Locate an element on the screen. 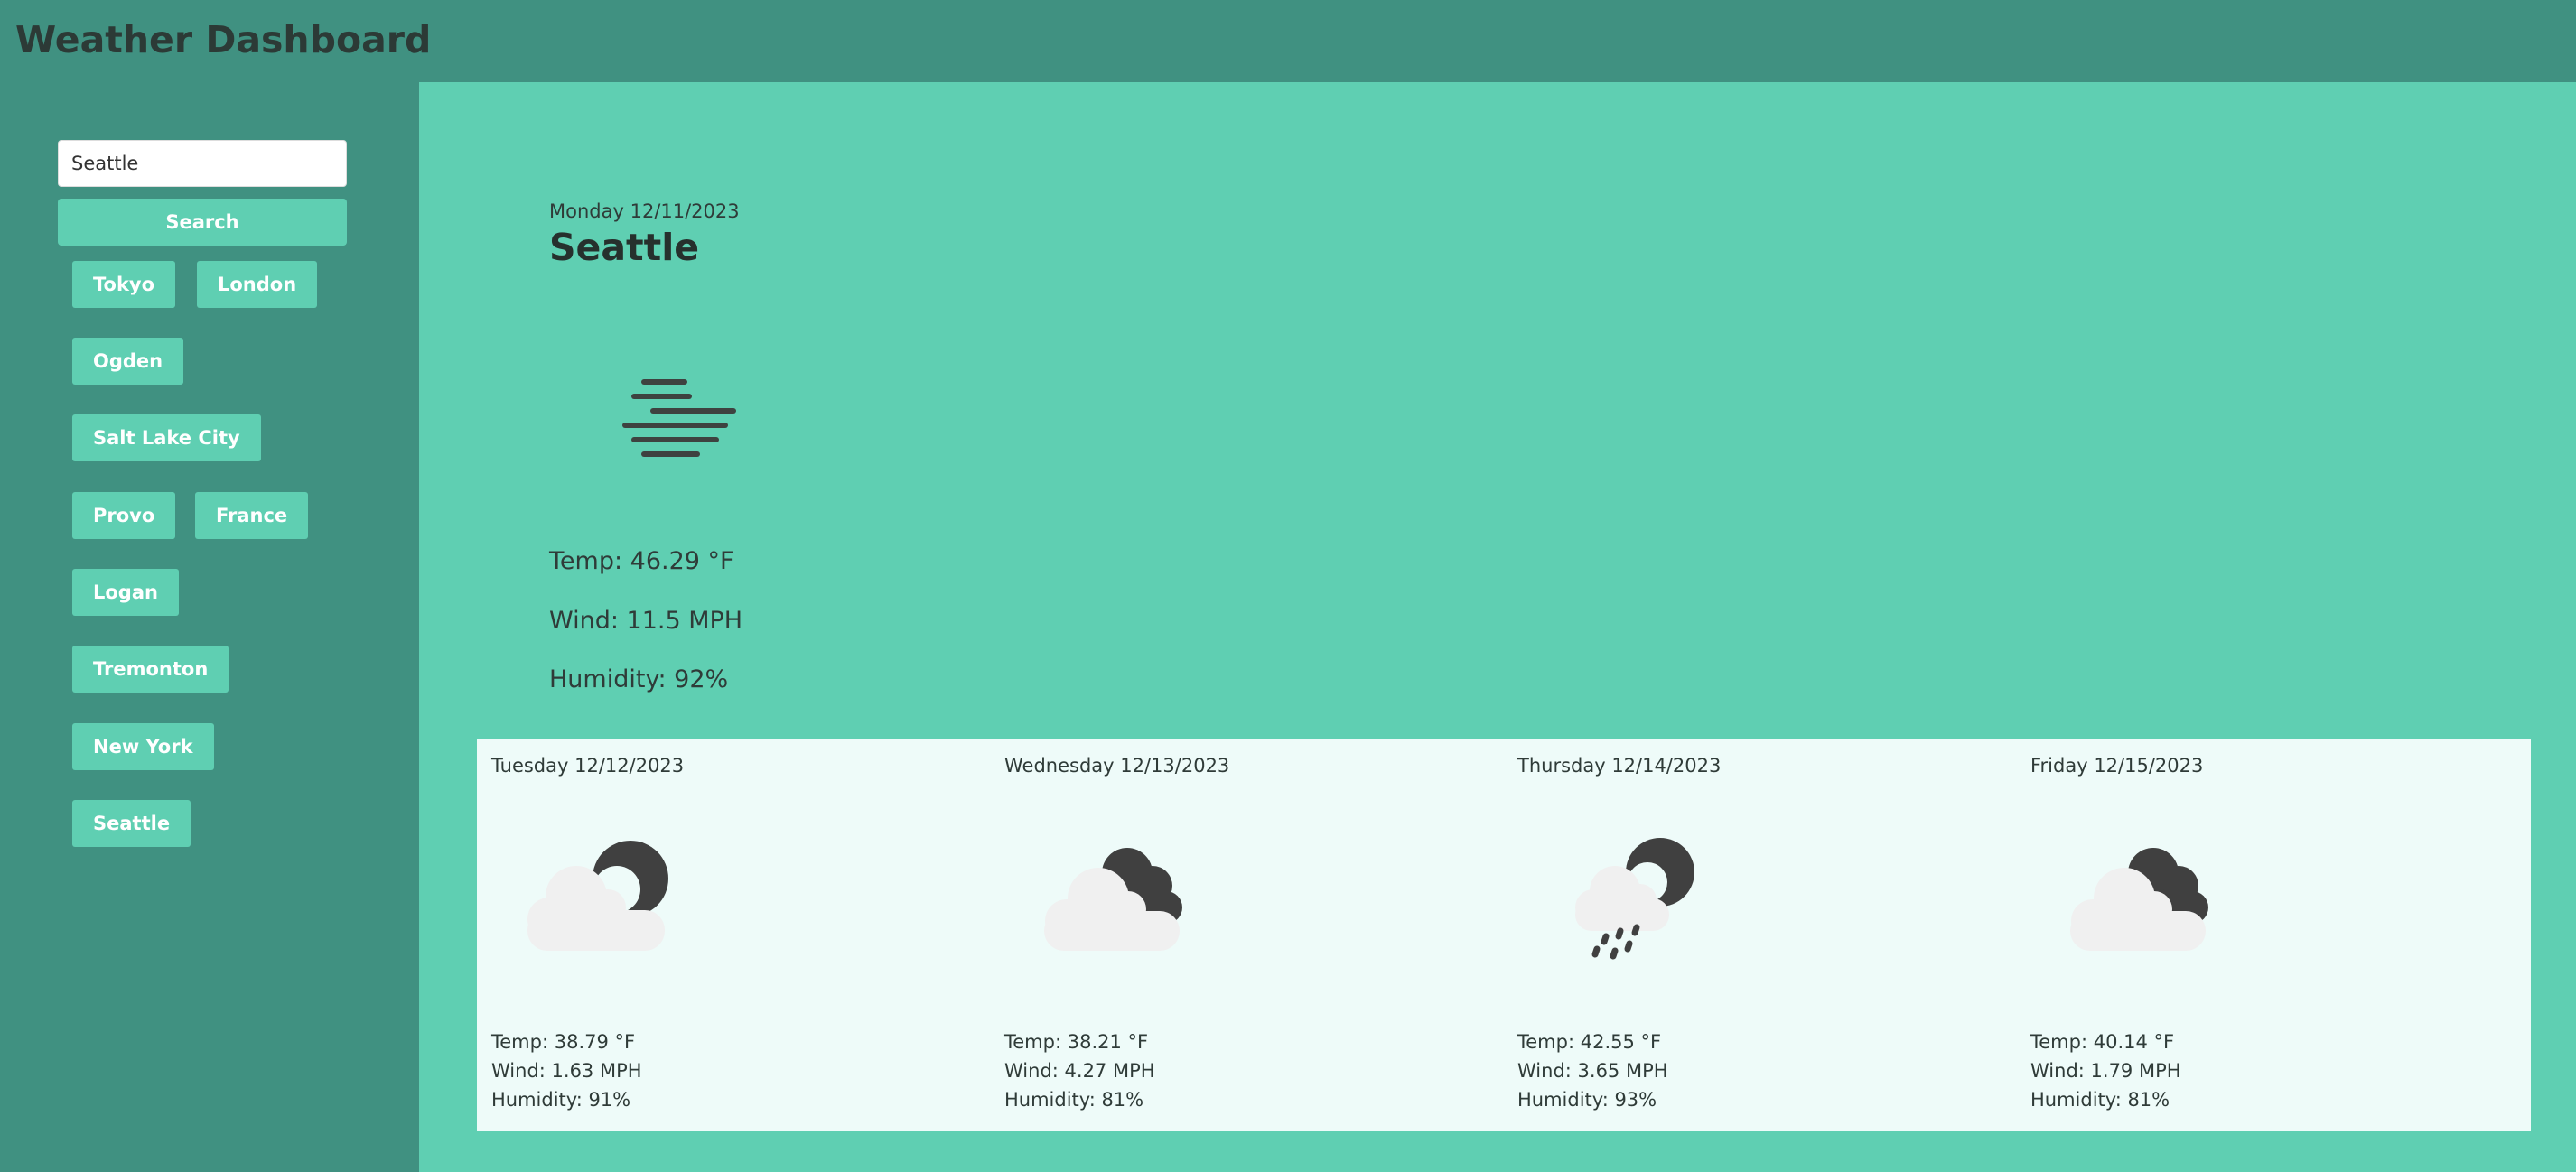  history-city-button: Ogden is located at coordinates (128, 361).